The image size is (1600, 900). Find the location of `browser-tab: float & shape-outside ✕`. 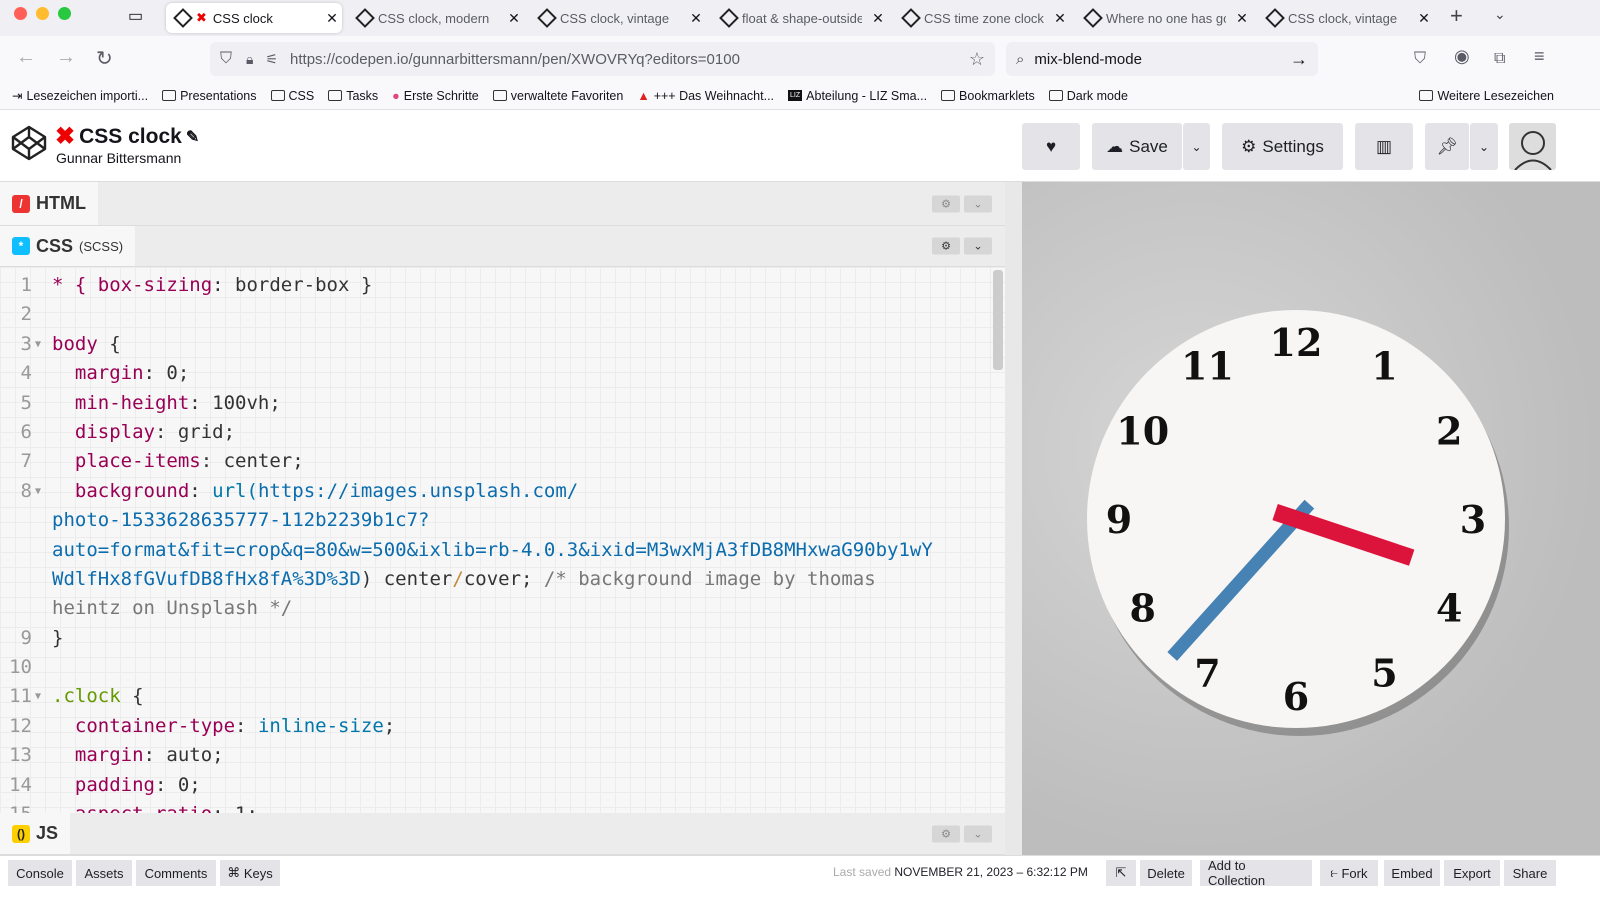

browser-tab: float & shape-outside ✕ is located at coordinates (800, 18).